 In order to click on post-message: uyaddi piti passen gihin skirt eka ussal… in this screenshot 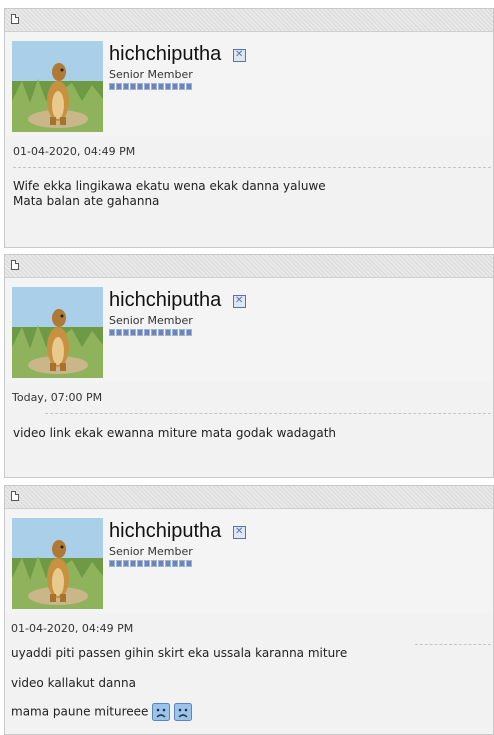, I will do `click(179, 683)`.